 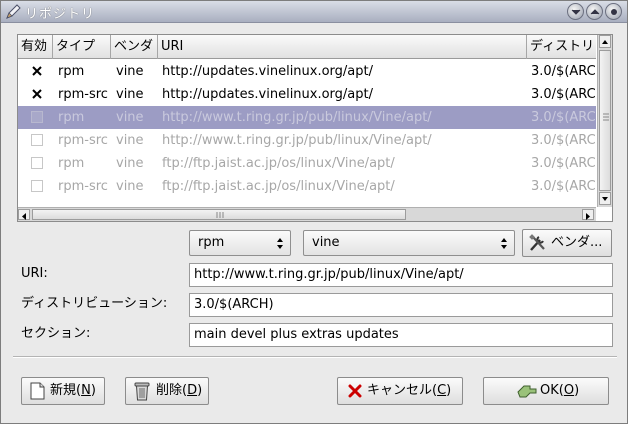 I want to click on scroll-left-arrow, so click(x=24, y=214).